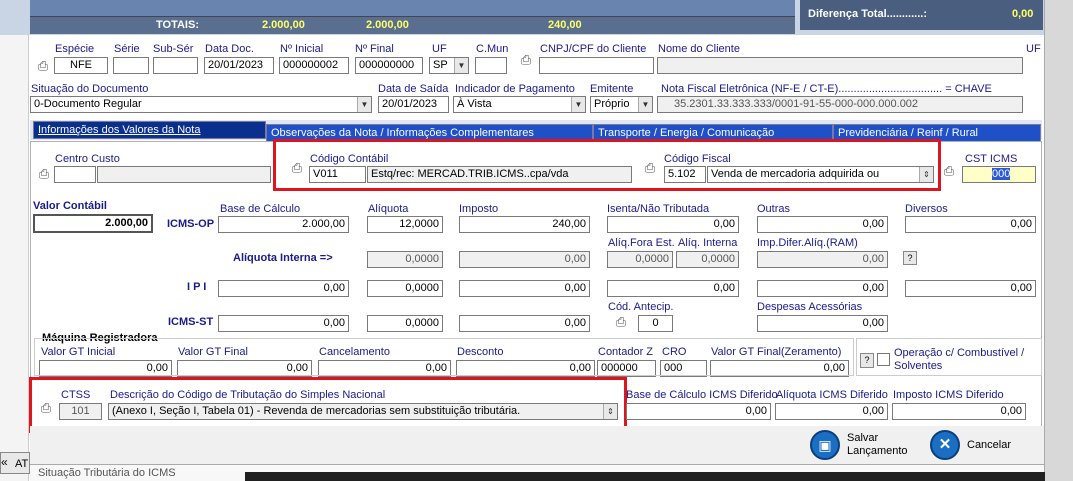  Describe the element at coordinates (959, 411) in the screenshot. I see `impdif2-field: 0,00` at that location.